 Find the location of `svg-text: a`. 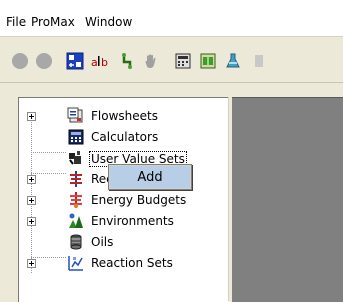

svg-text: a is located at coordinates (94, 62).